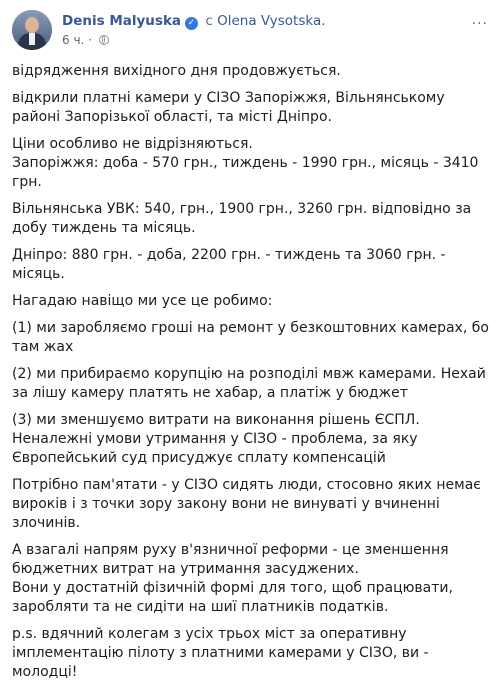  What do you see at coordinates (176, 71) in the screenshot?
I see `post-paragraph: відрядження вихідного дня продовжується.` at bounding box center [176, 71].